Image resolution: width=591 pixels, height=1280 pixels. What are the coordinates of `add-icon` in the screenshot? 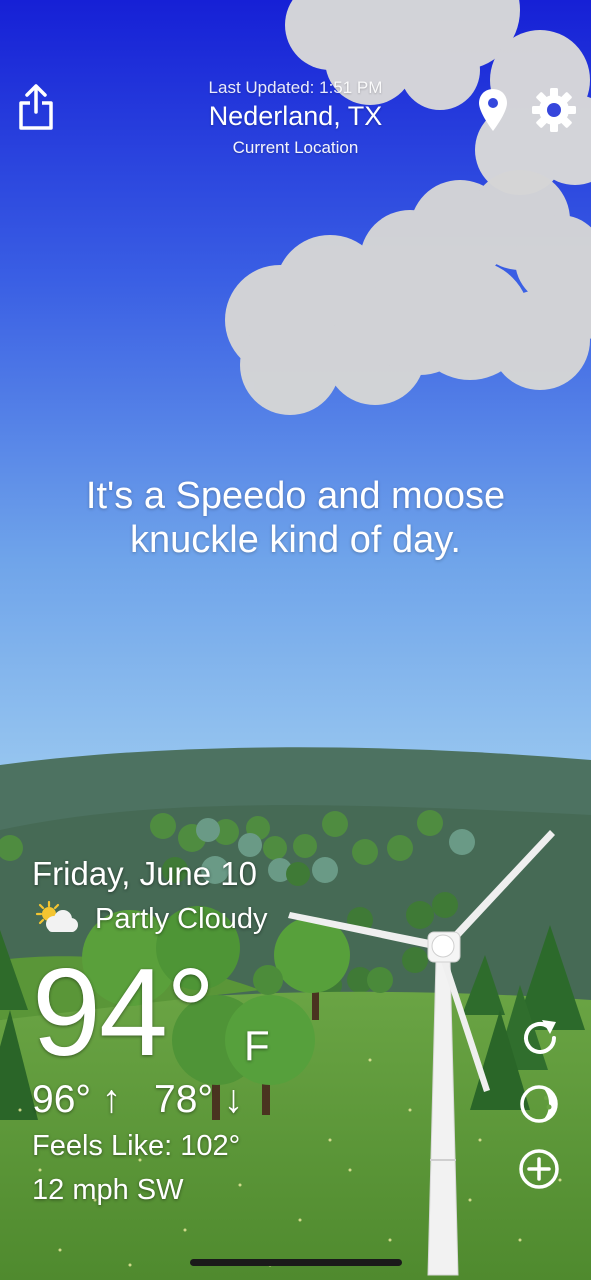 It's located at (539, 1169).